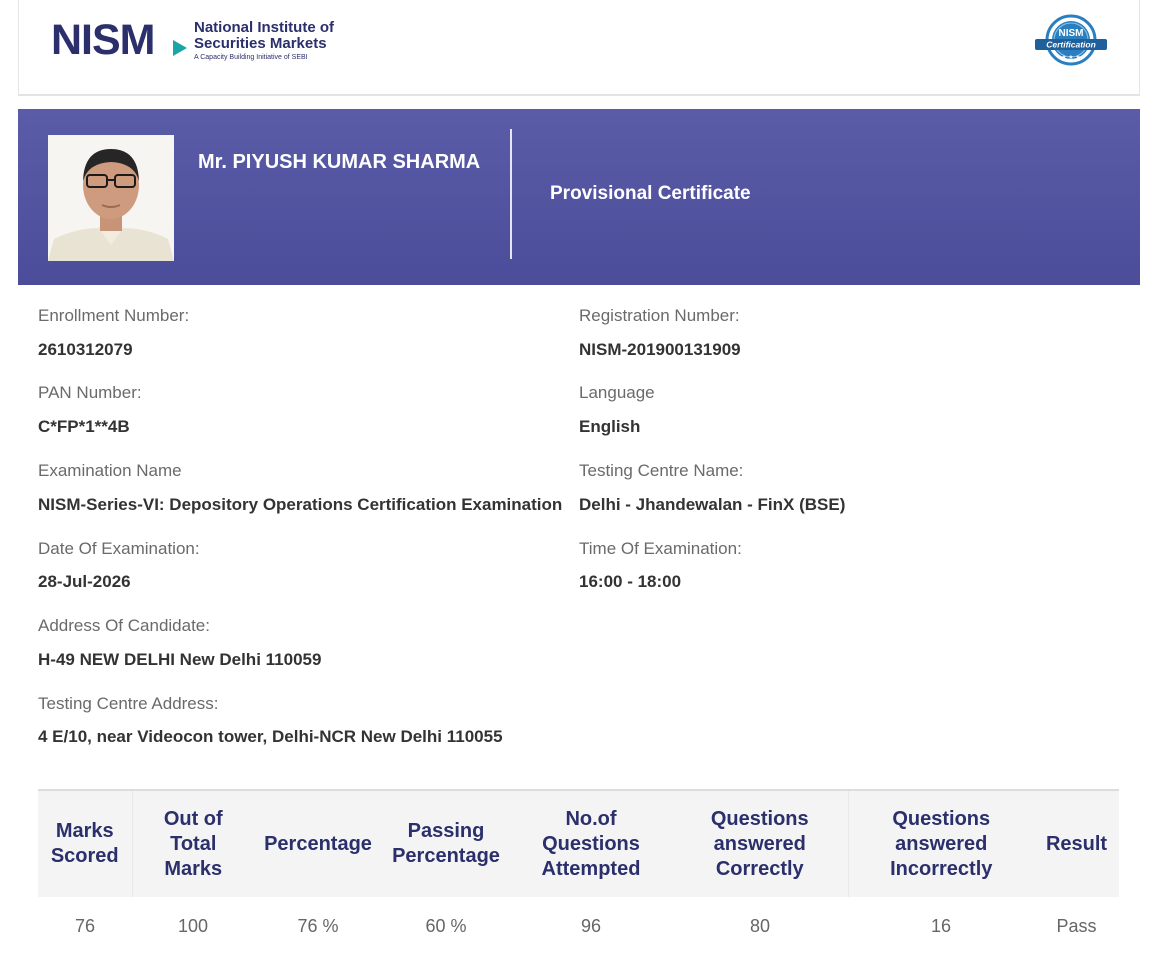  What do you see at coordinates (128, 703) in the screenshot?
I see `testing-centre-address-label: Testing Centre Address:` at bounding box center [128, 703].